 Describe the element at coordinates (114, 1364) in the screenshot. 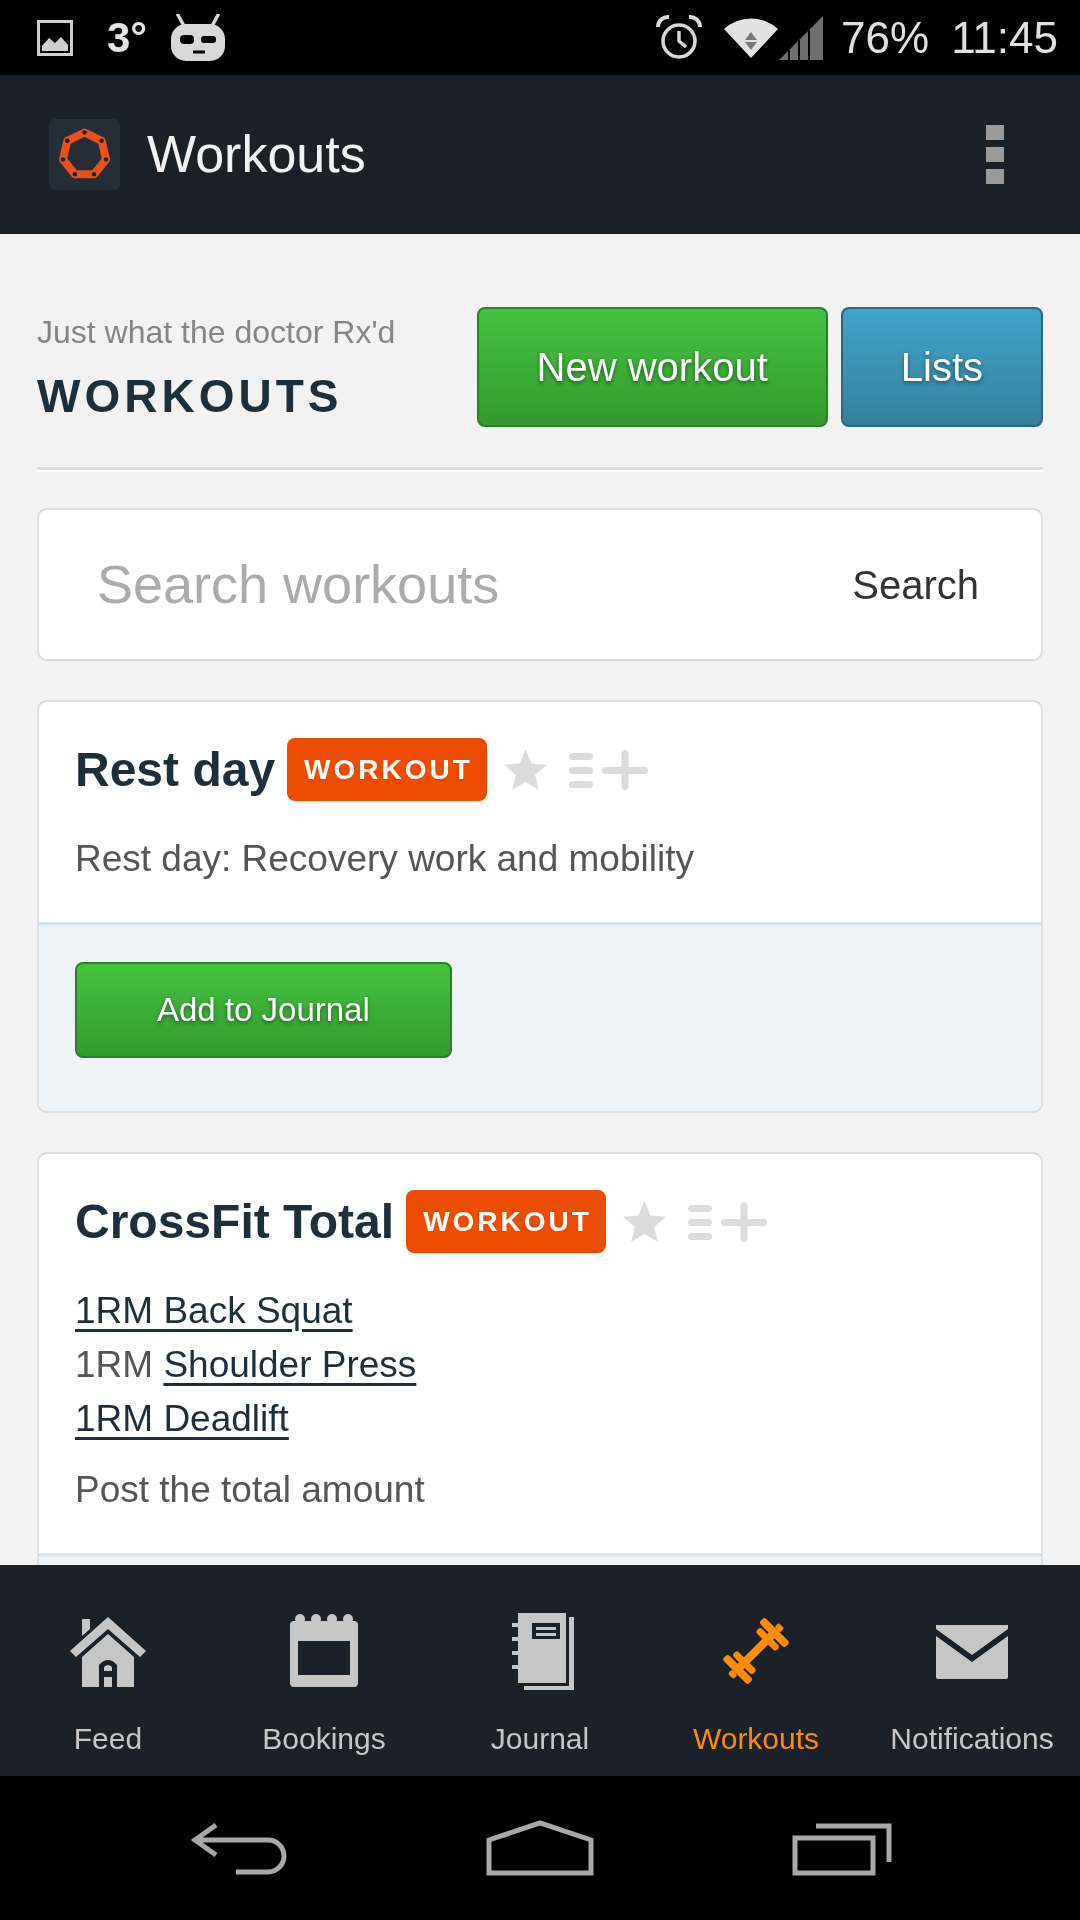

I see `exercise-text: 1RM` at that location.